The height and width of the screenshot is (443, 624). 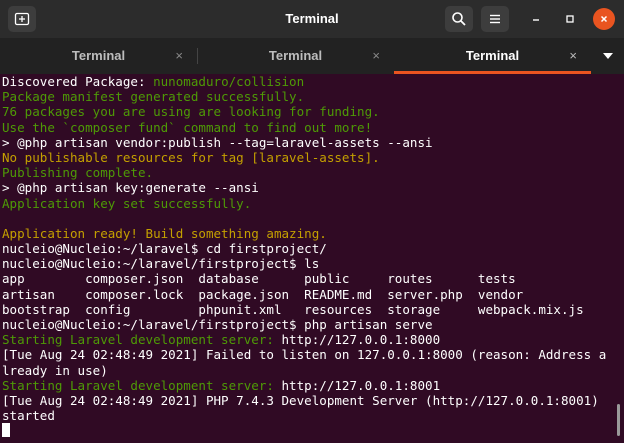 I want to click on search-icon, so click(x=459, y=19).